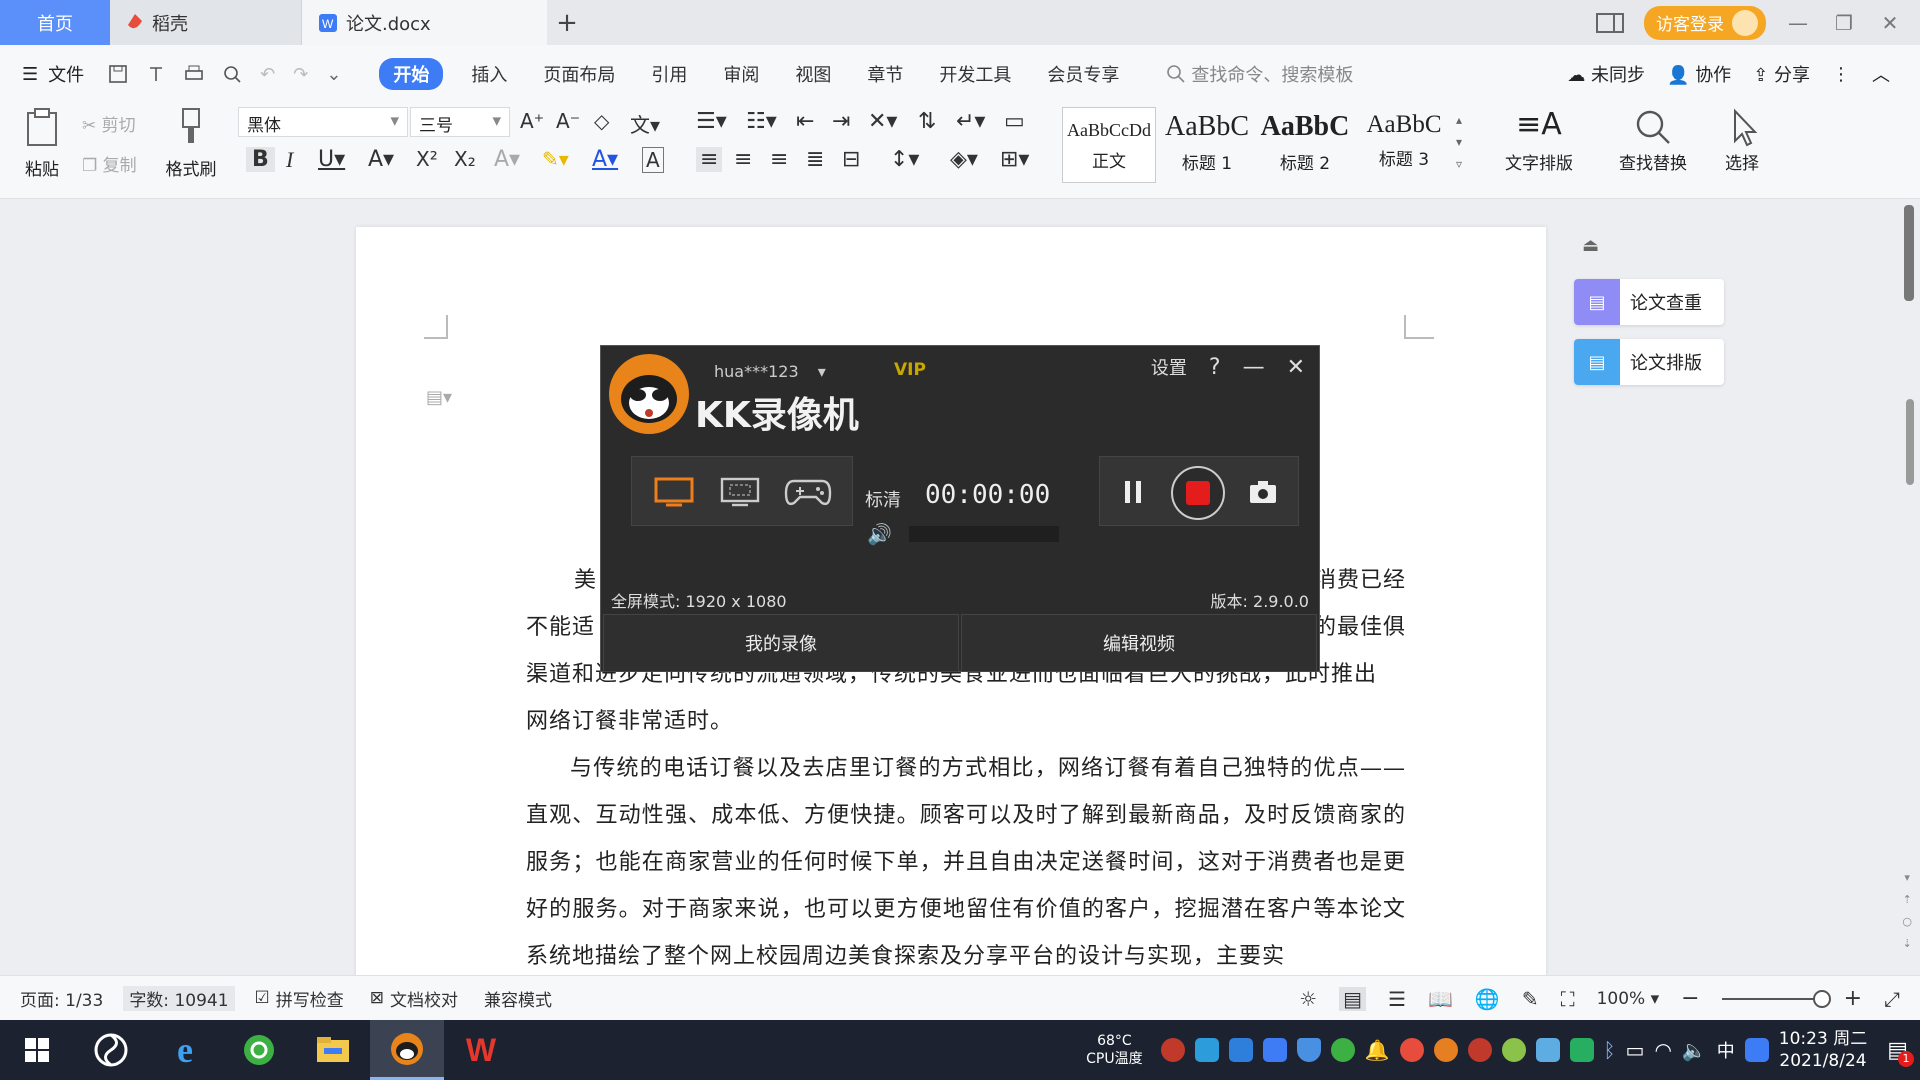 The image size is (1920, 1080). Describe the element at coordinates (299, 998) in the screenshot. I see `spell-check-button: ☑ 拼写检查` at that location.